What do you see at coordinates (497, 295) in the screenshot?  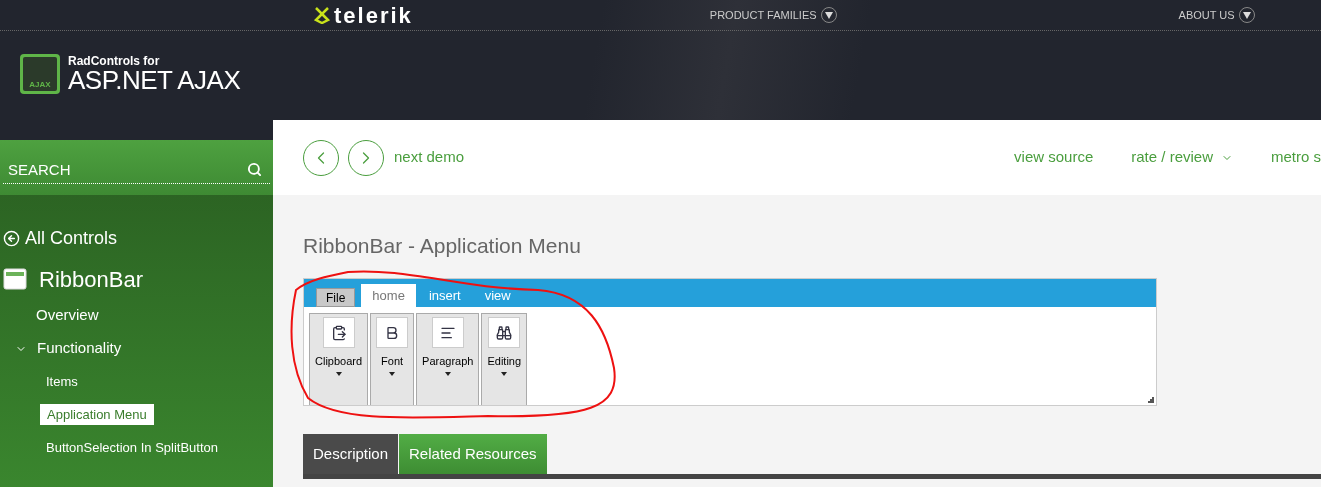 I see `ribbon-tab: view` at bounding box center [497, 295].